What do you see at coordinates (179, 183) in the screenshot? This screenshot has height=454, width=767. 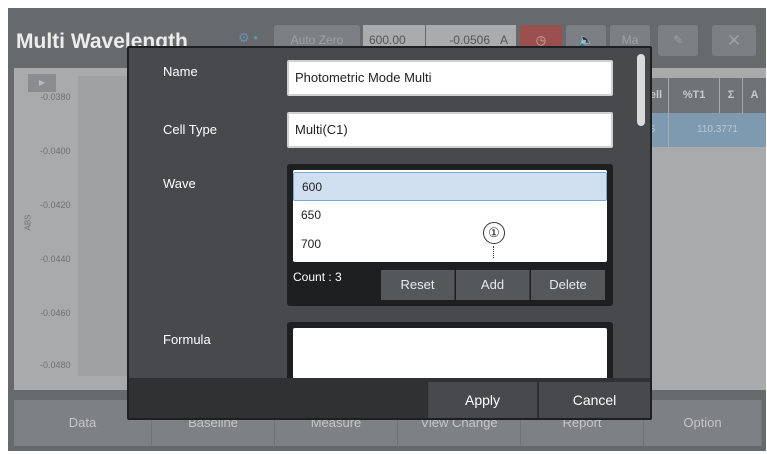 I see `wave-label: Wave` at bounding box center [179, 183].